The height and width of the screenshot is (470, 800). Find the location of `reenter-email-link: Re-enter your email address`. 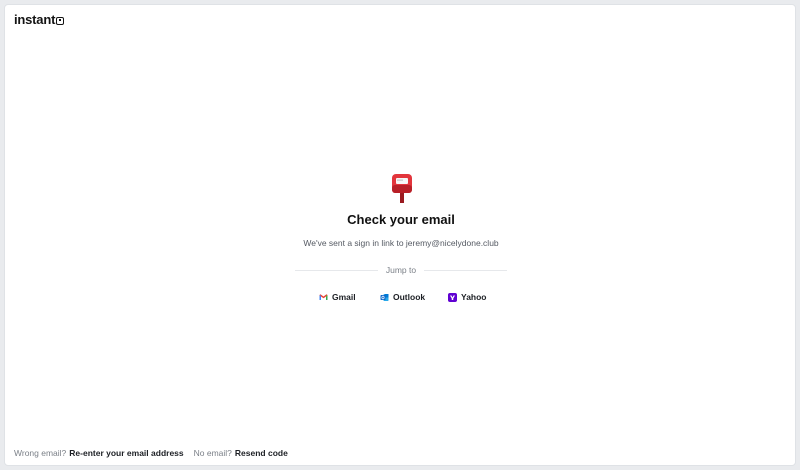

reenter-email-link: Re-enter your email address is located at coordinates (126, 453).